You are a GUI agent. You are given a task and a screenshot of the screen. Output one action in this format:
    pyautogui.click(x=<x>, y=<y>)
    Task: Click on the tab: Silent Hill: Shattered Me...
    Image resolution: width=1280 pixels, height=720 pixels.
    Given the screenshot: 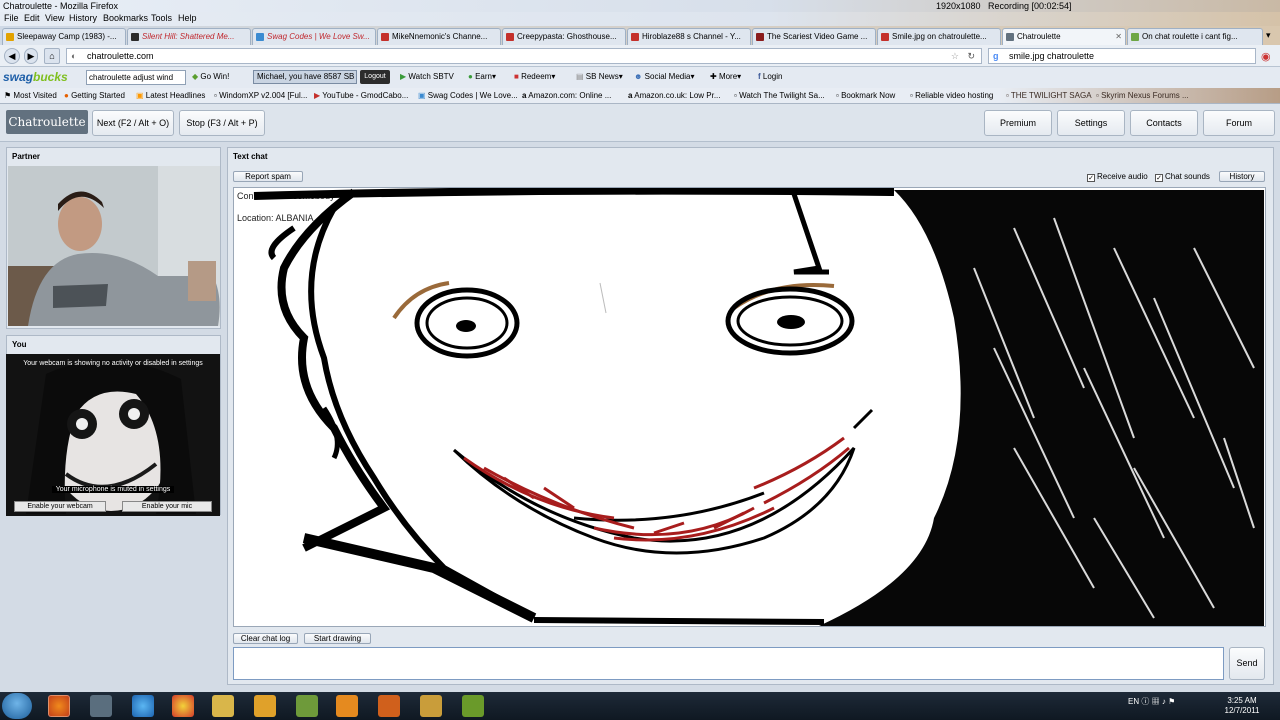 What is the action you would take?
    pyautogui.click(x=189, y=36)
    